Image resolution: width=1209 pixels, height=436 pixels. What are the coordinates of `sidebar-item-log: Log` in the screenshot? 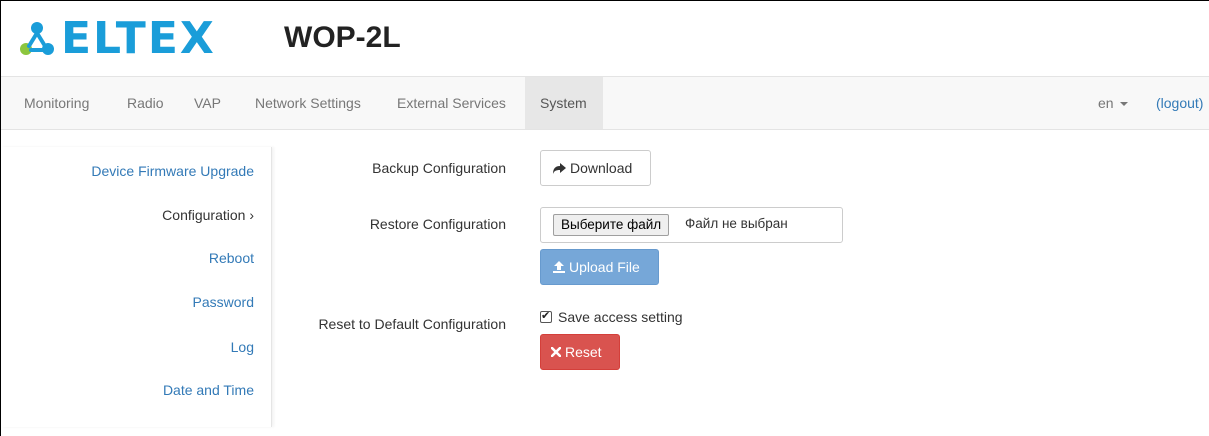 It's located at (242, 347).